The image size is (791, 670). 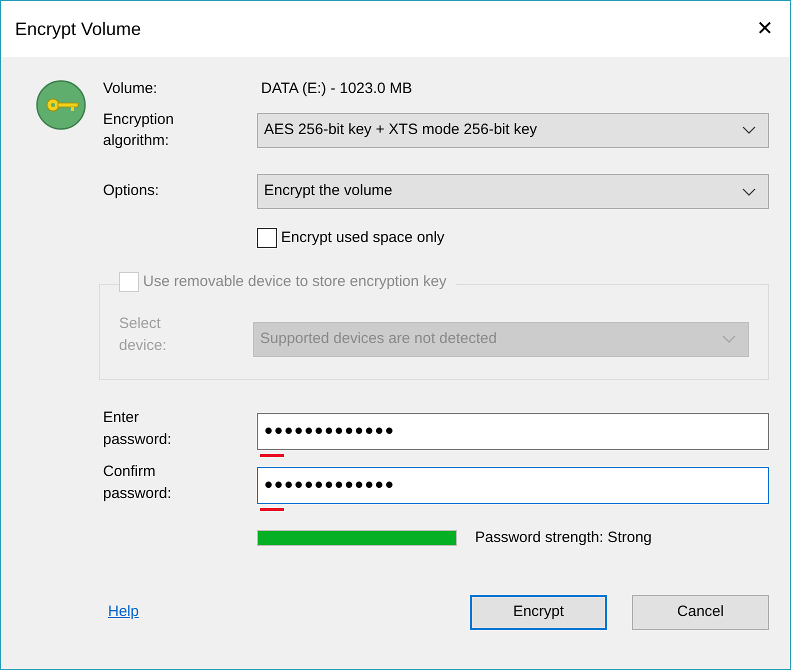 What do you see at coordinates (563, 538) in the screenshot?
I see `strength-label: Password strength: Strong` at bounding box center [563, 538].